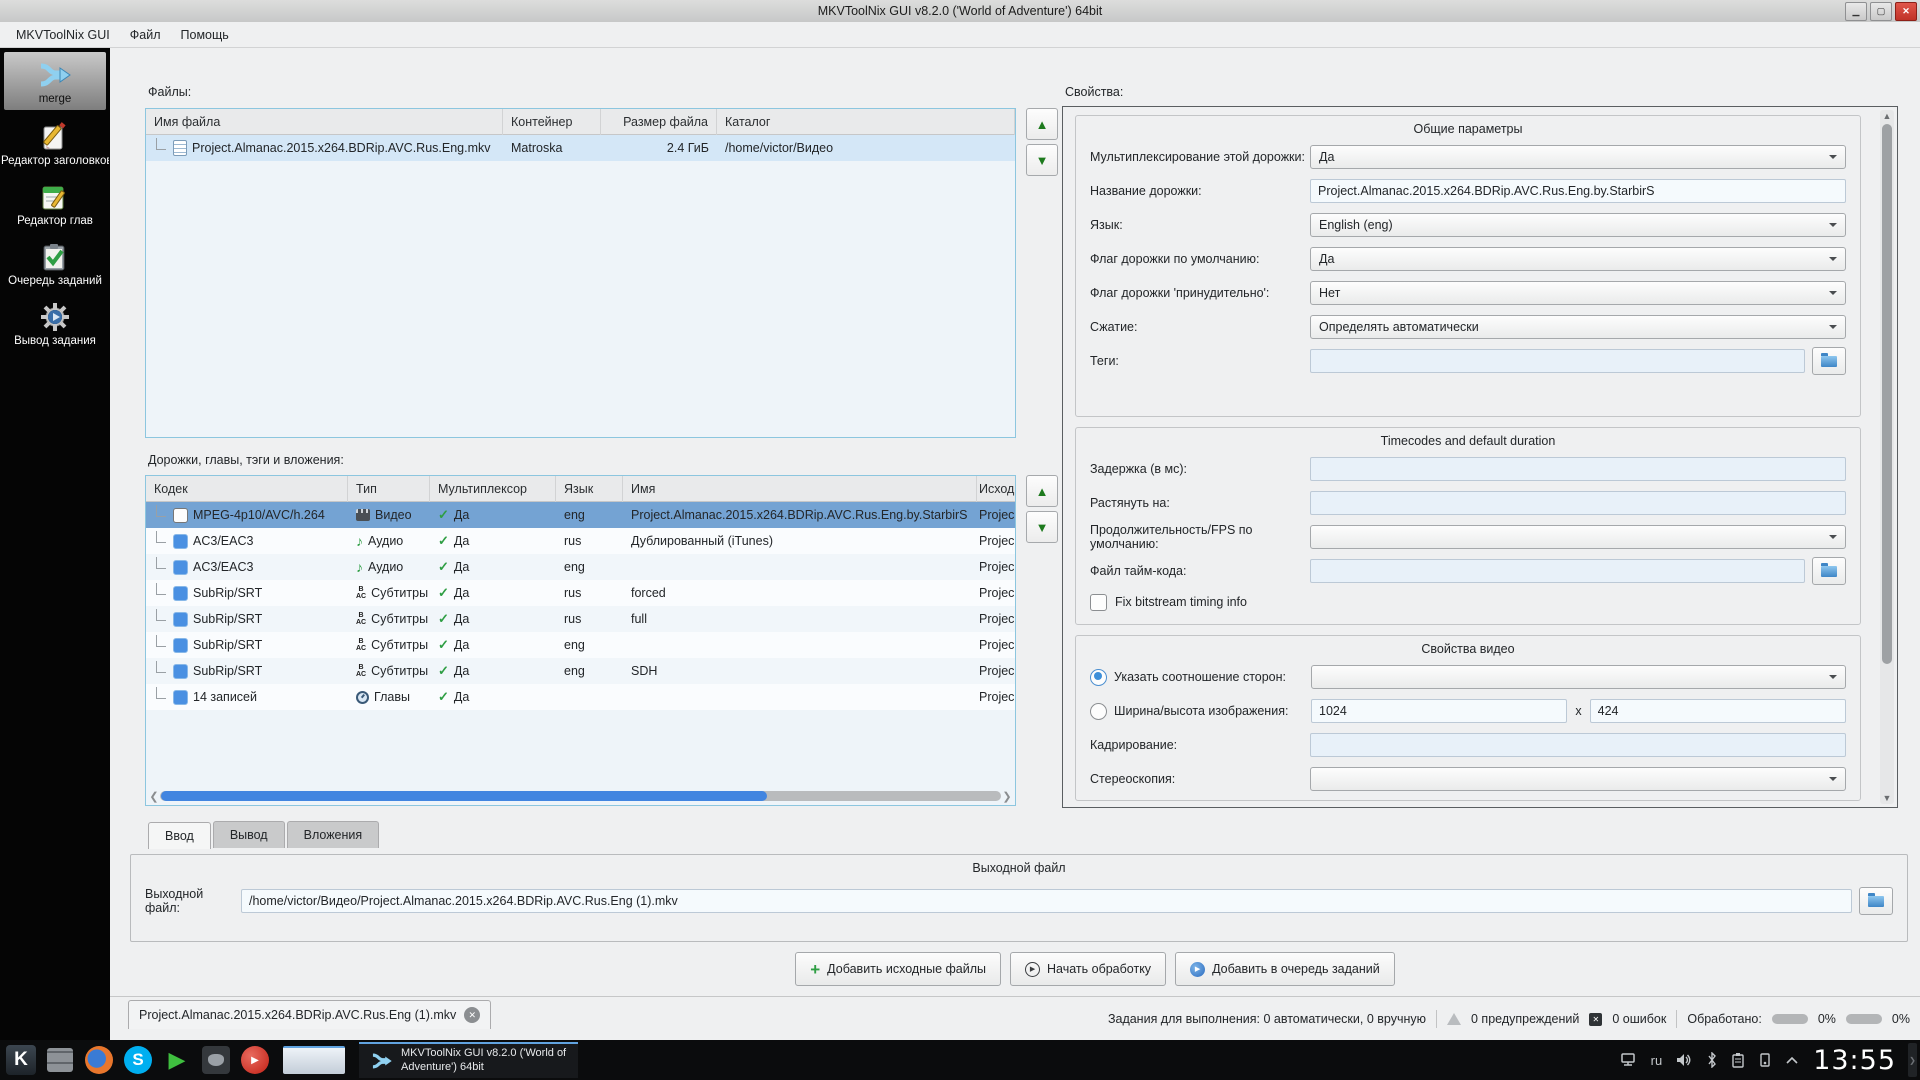 The image size is (1920, 1080). Describe the element at coordinates (1900, 1019) in the screenshot. I see `progress-percent: 0%` at that location.